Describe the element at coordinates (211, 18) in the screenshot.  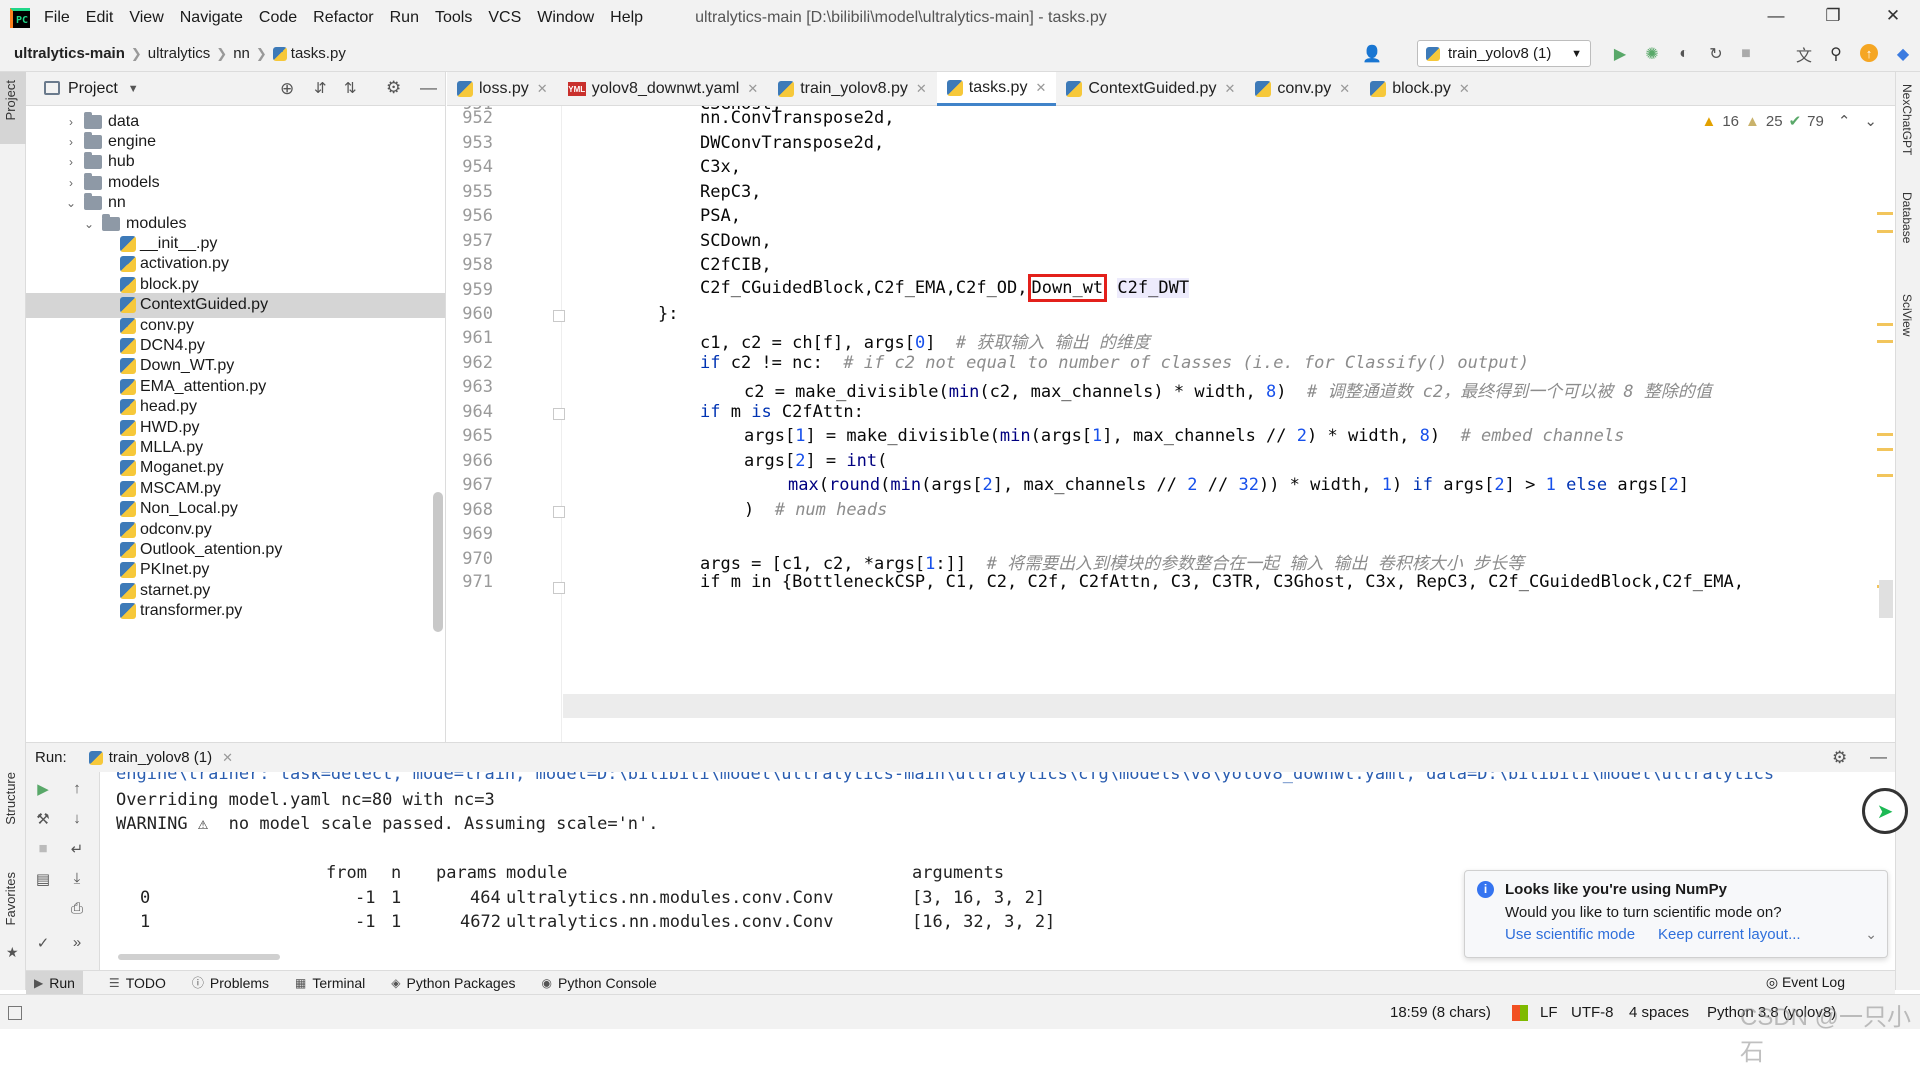
I see `menu-navigate: Navigate` at that location.